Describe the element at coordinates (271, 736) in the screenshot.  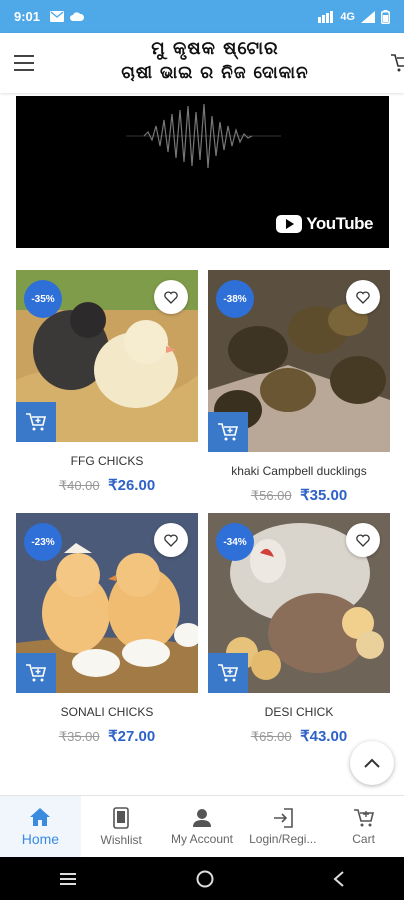
I see `original-price: ₹65.00` at that location.